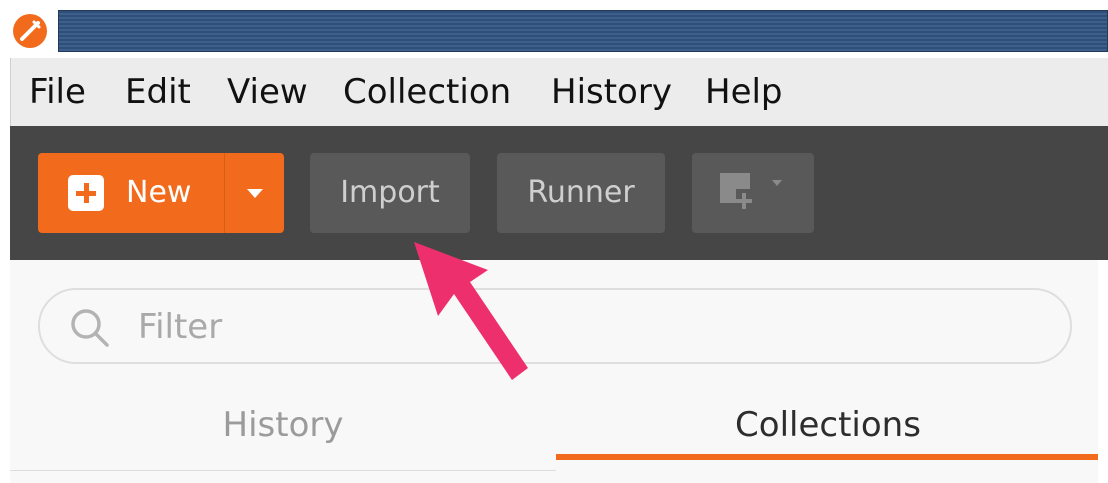 Image resolution: width=1108 pixels, height=483 pixels. Describe the element at coordinates (267, 92) in the screenshot. I see `menu-view: View` at that location.